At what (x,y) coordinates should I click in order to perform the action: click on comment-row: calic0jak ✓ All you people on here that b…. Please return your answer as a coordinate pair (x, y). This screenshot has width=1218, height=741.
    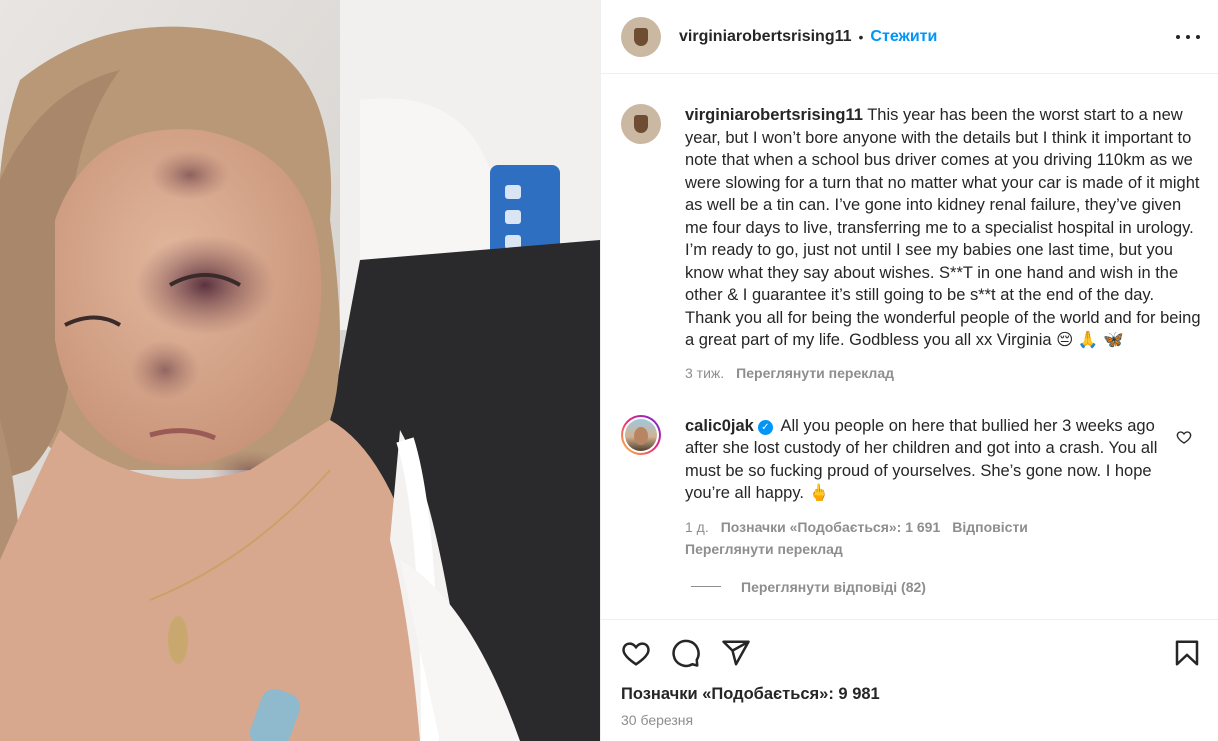
    Looking at the image, I should click on (911, 485).